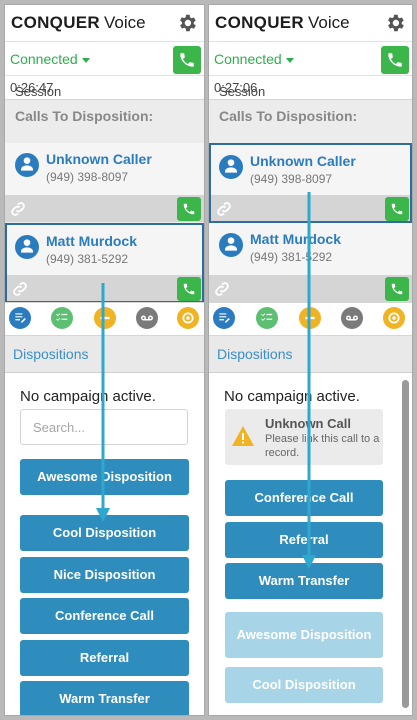 This screenshot has width=417, height=720. I want to click on call-card: Unknown Caller (949) 398-8097, so click(104, 183).